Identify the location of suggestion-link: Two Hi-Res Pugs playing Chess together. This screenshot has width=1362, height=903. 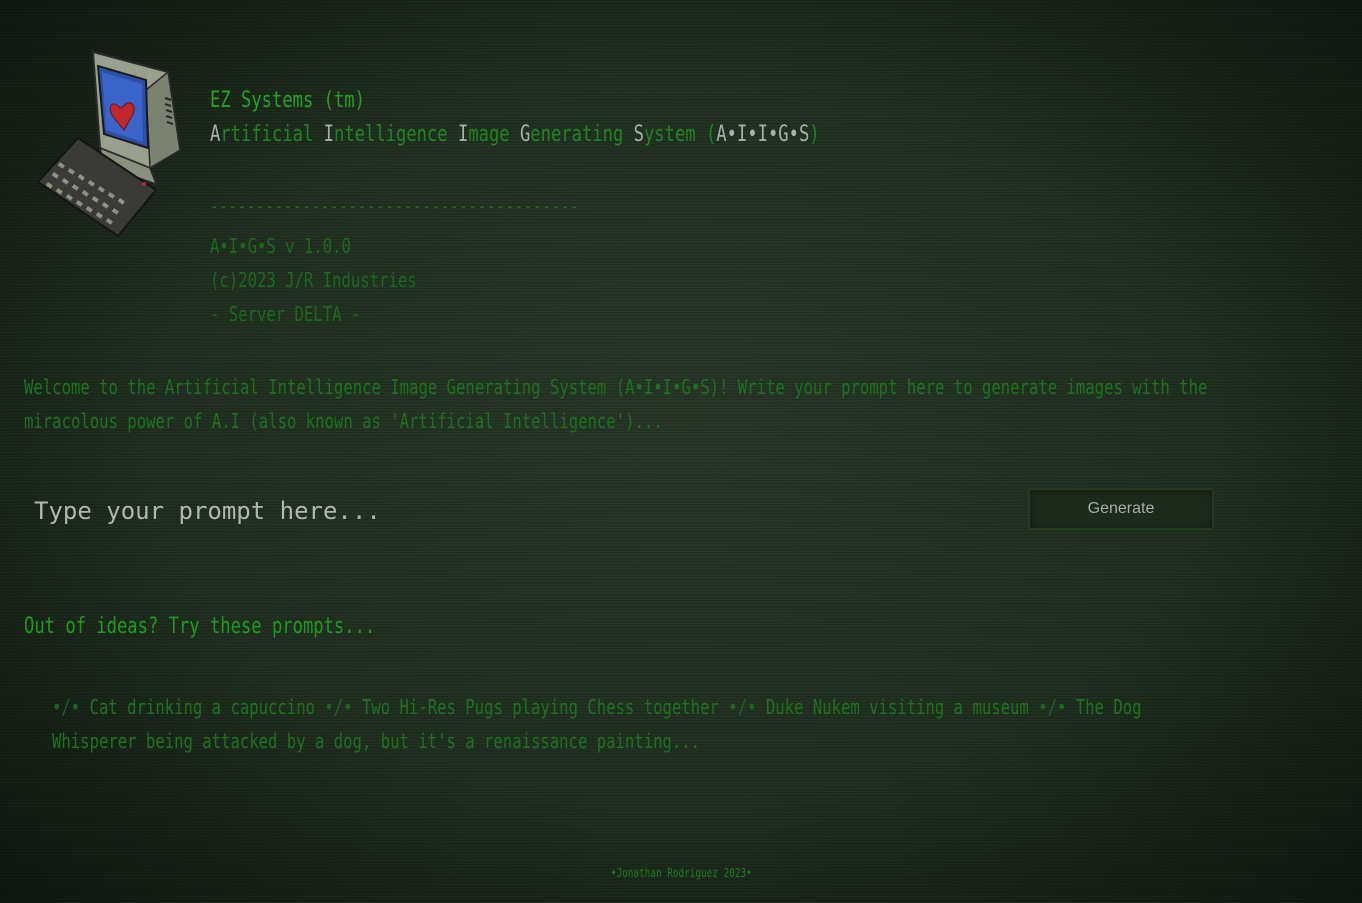
(540, 707).